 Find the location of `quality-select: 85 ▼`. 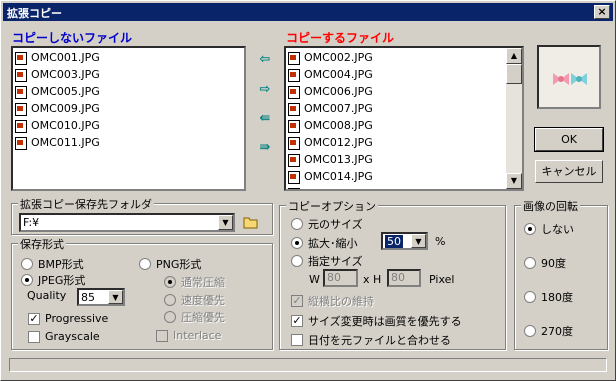

quality-select: 85 ▼ is located at coordinates (101, 297).